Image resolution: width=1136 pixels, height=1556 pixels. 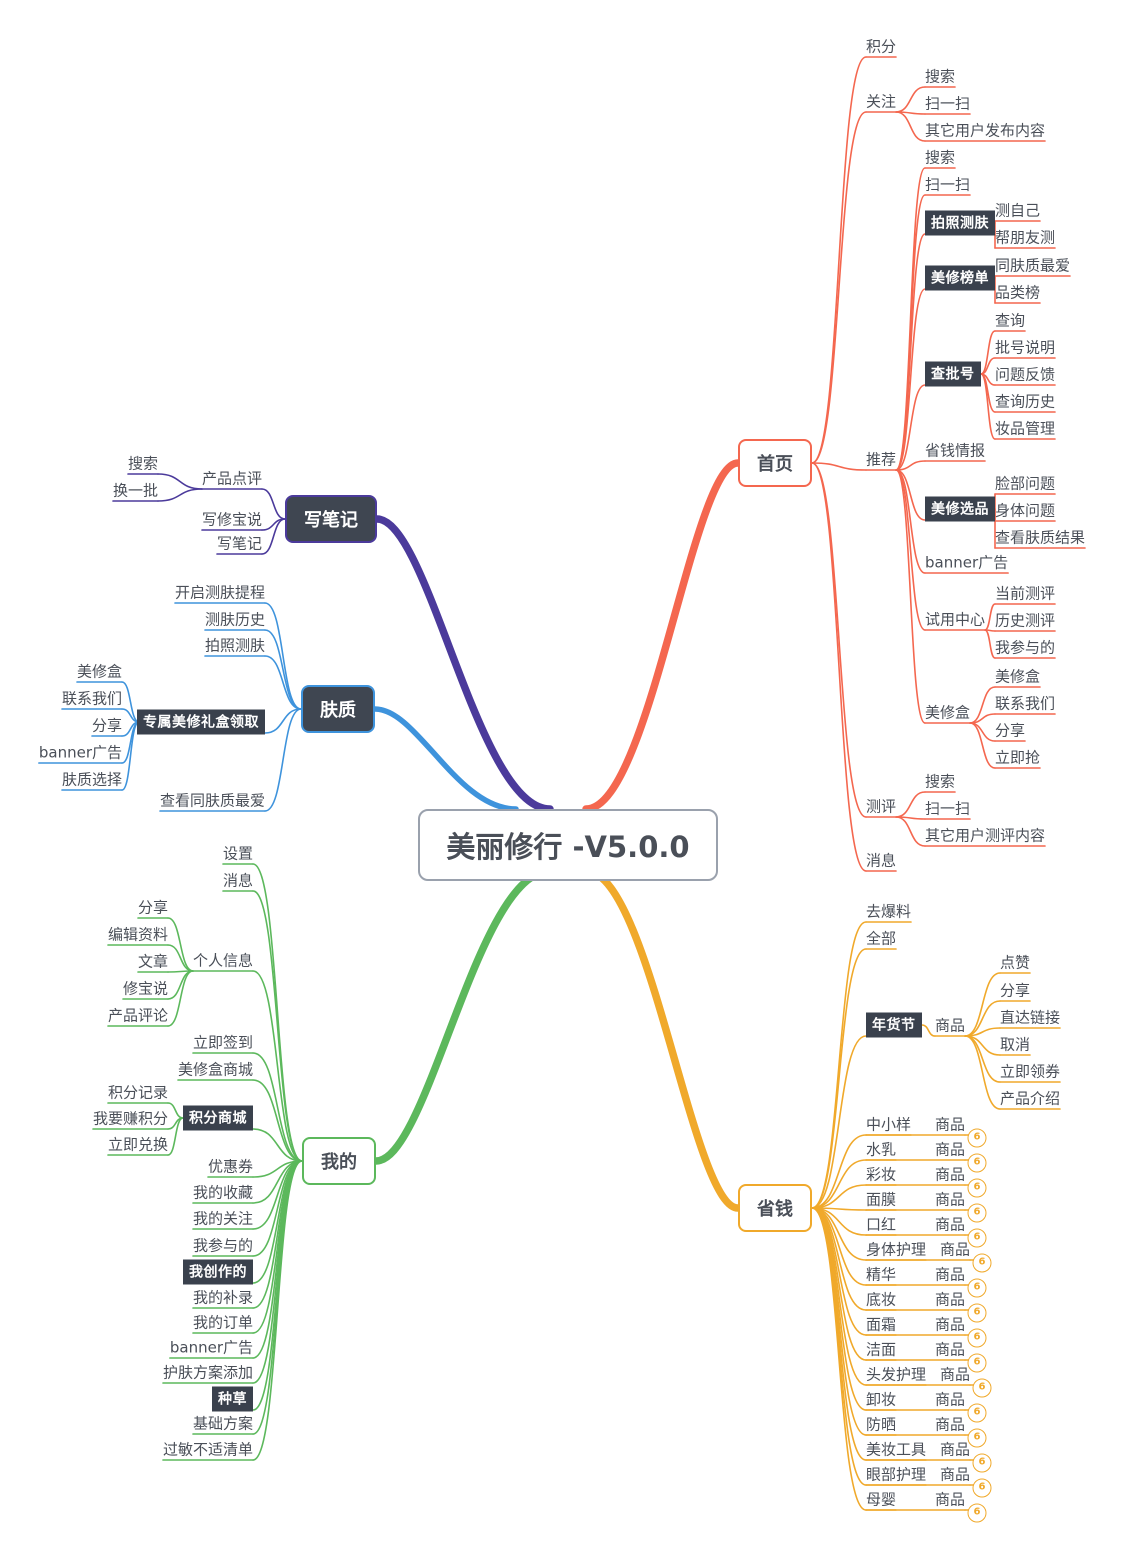 I want to click on mindmap-leaf-node: 直达链接, so click(x=1030, y=1017).